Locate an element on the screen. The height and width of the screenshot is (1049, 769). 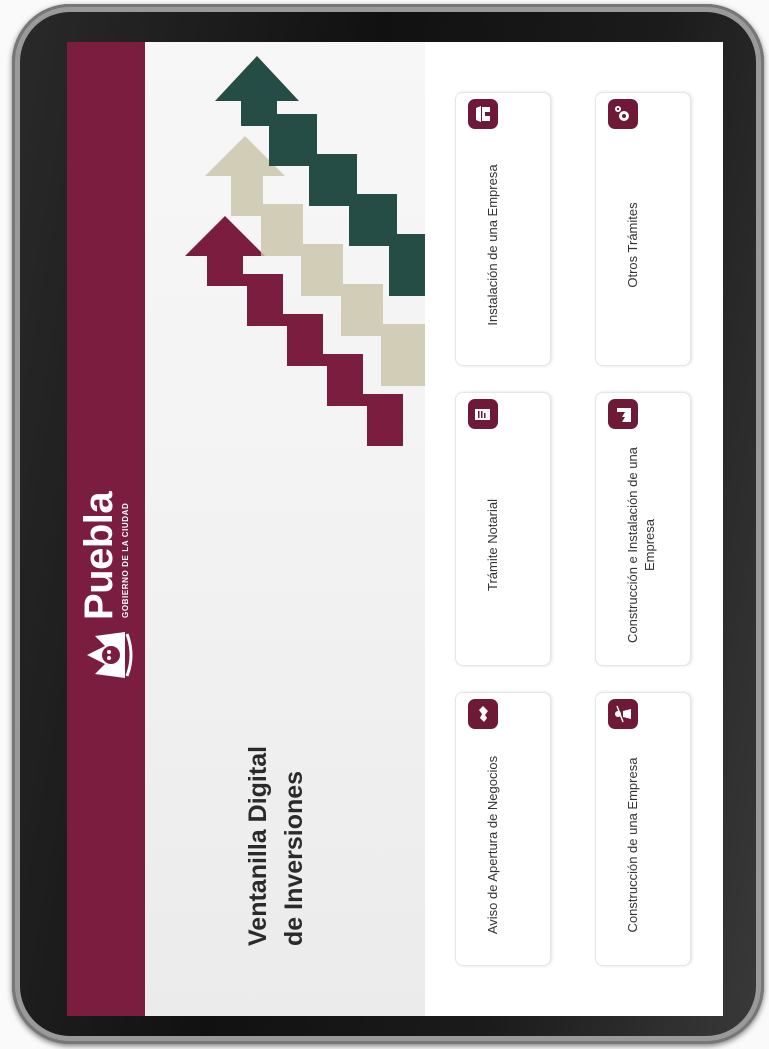
card-label: Otros Trámites is located at coordinates (632, 245).